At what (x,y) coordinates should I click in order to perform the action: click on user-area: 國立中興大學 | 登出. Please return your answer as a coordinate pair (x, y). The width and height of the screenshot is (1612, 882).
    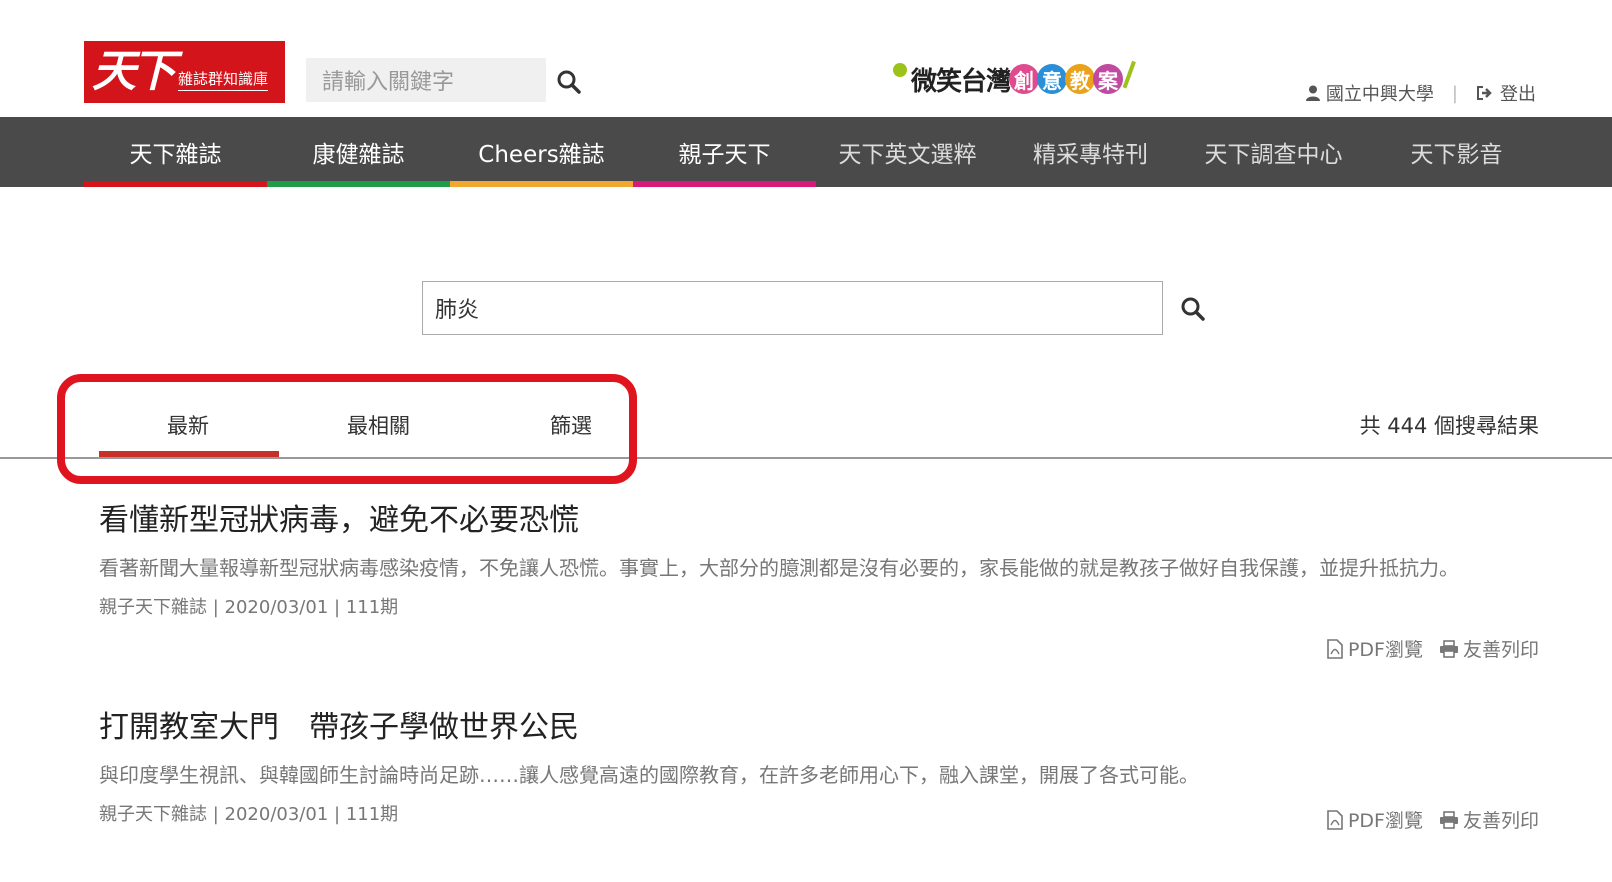
    Looking at the image, I should click on (1420, 93).